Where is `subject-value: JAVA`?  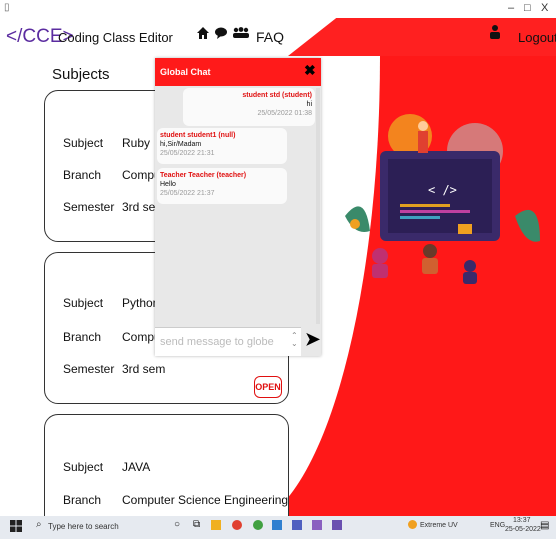 subject-value: JAVA is located at coordinates (136, 467).